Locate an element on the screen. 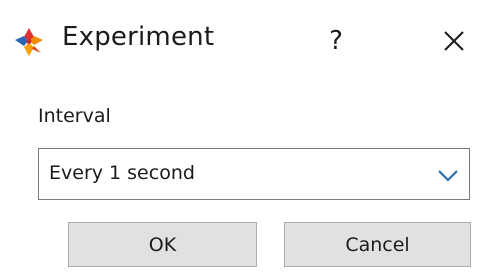  interval-label: Interval is located at coordinates (74, 116).